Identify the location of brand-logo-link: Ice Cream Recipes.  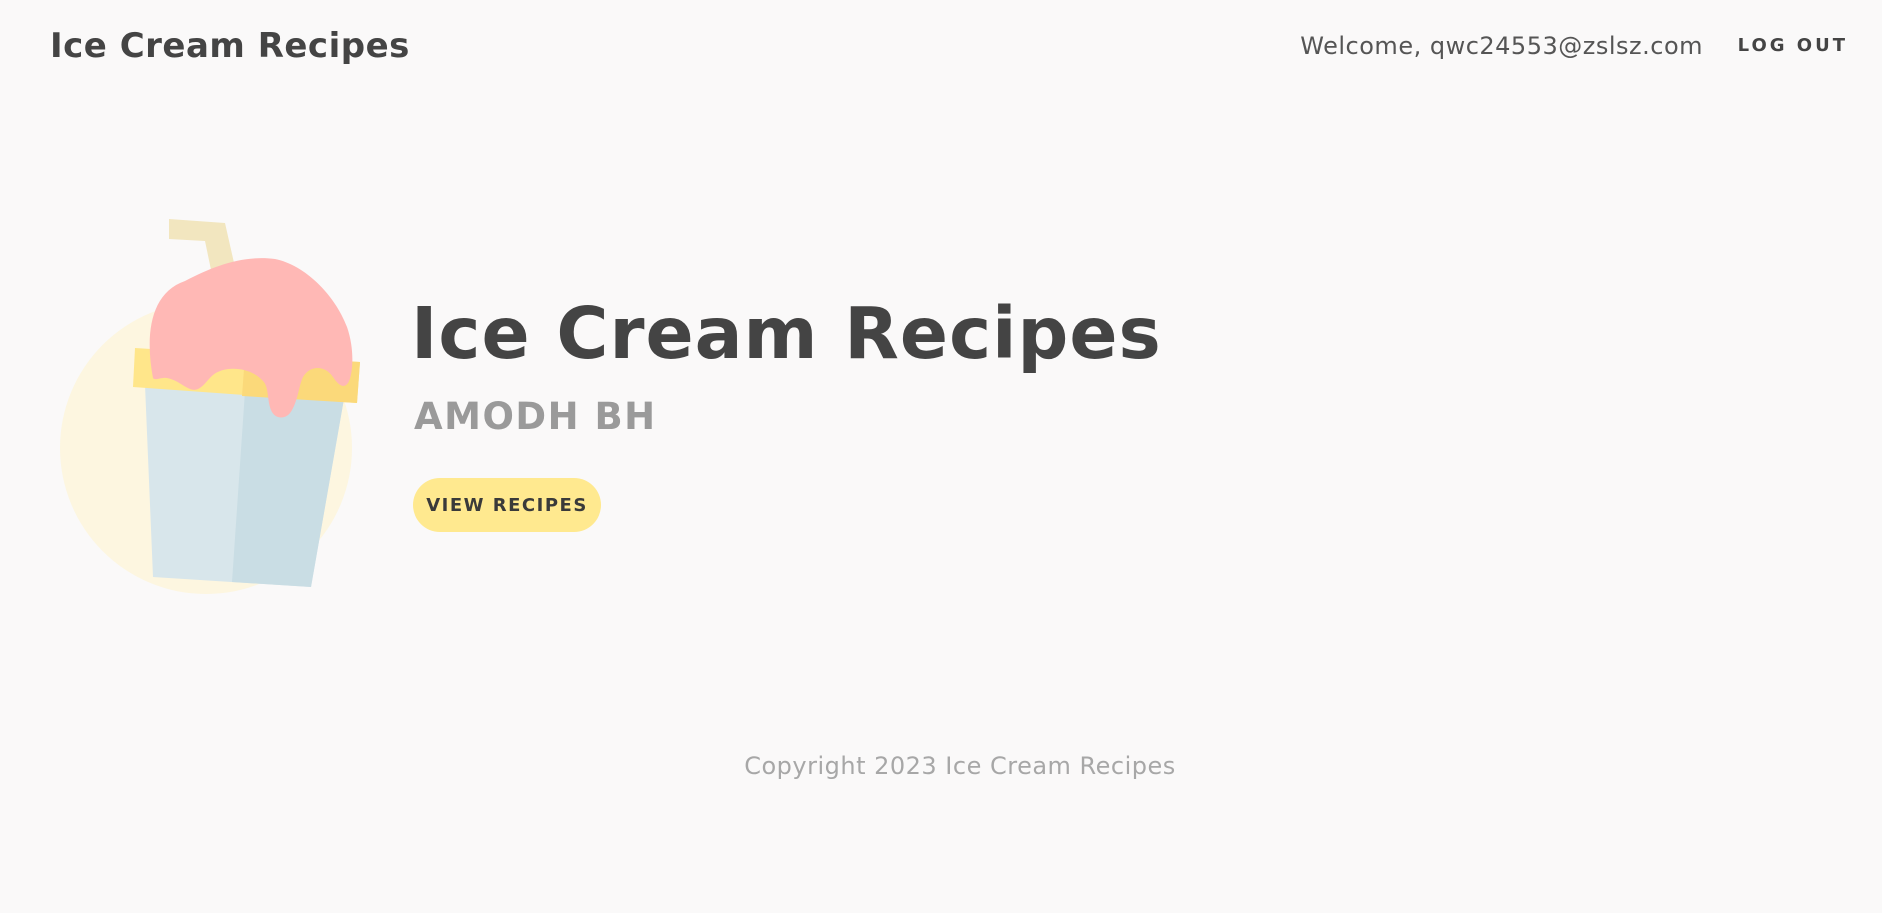
(230, 46).